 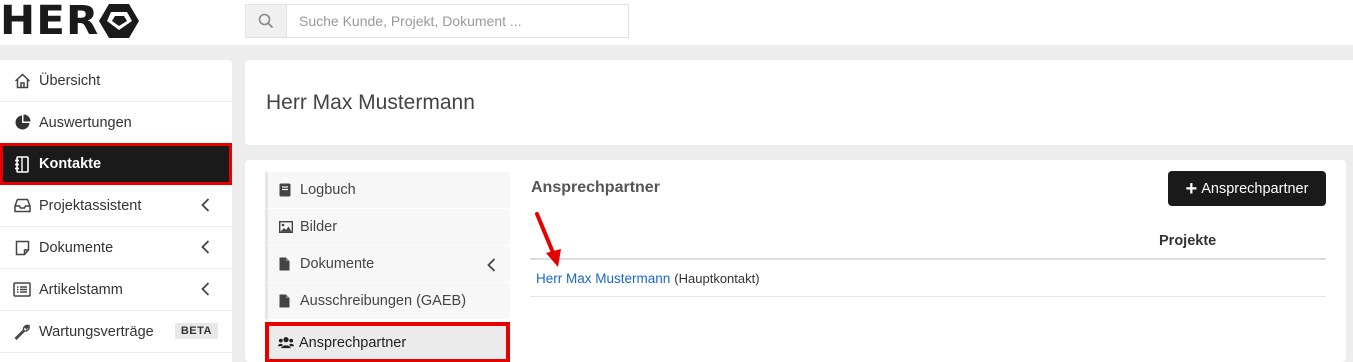 What do you see at coordinates (370, 102) in the screenshot?
I see `page-title: Herr Max Mustermann` at bounding box center [370, 102].